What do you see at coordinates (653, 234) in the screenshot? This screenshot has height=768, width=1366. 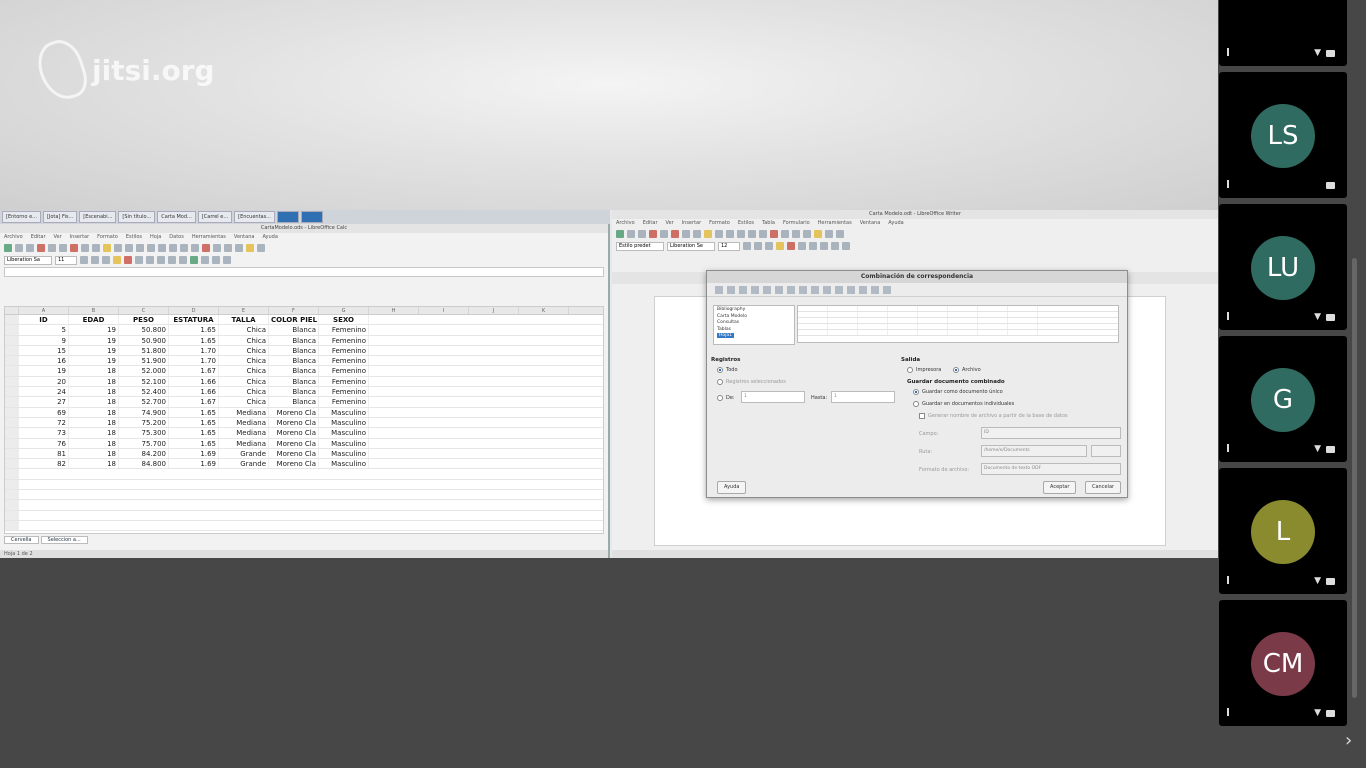 I see `pdf-icon` at bounding box center [653, 234].